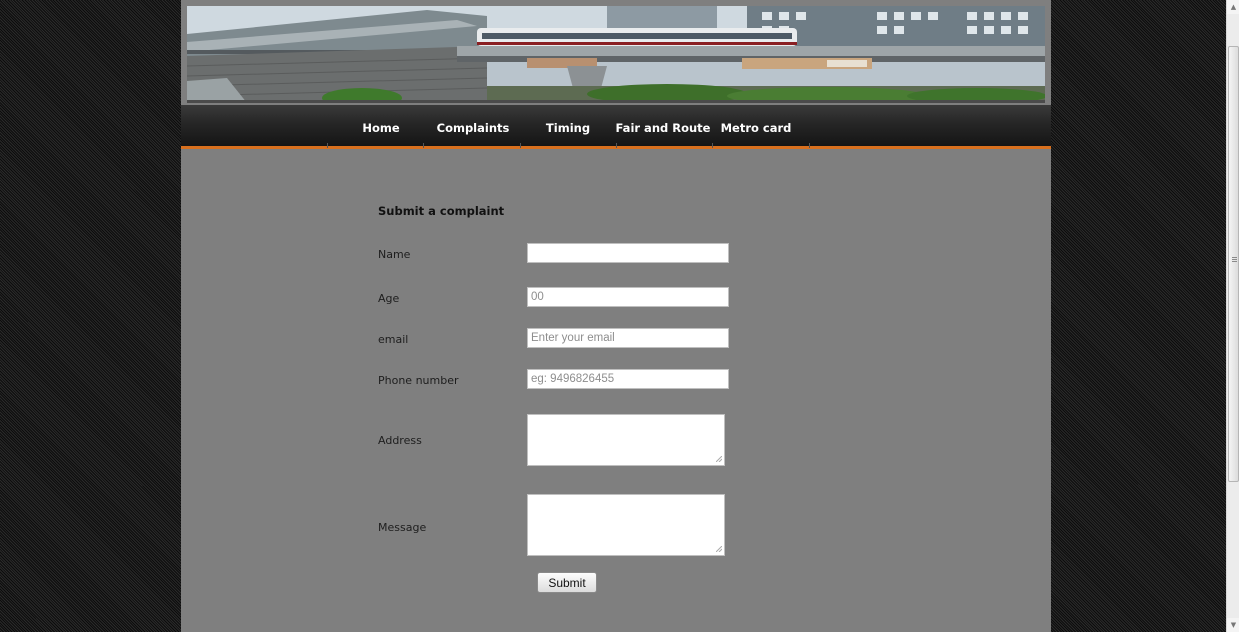  What do you see at coordinates (400, 440) in the screenshot?
I see `address-label: Address` at bounding box center [400, 440].